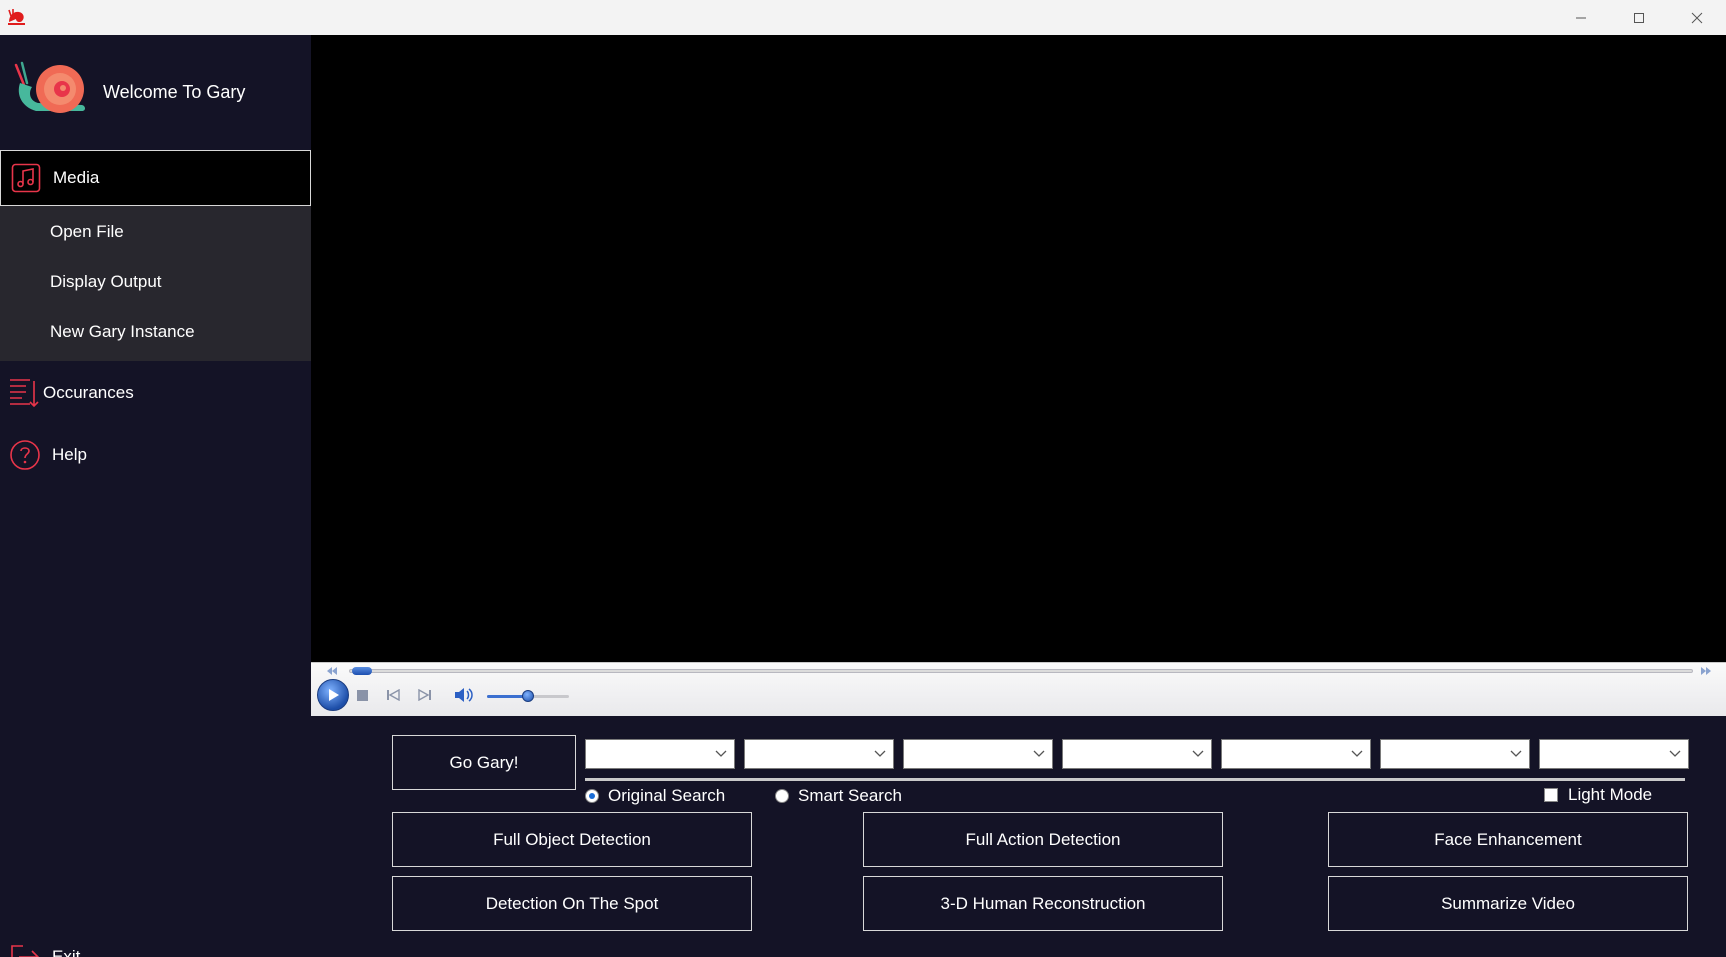 The image size is (1726, 957). I want to click on nav-exit-label: Exit, so click(66, 952).